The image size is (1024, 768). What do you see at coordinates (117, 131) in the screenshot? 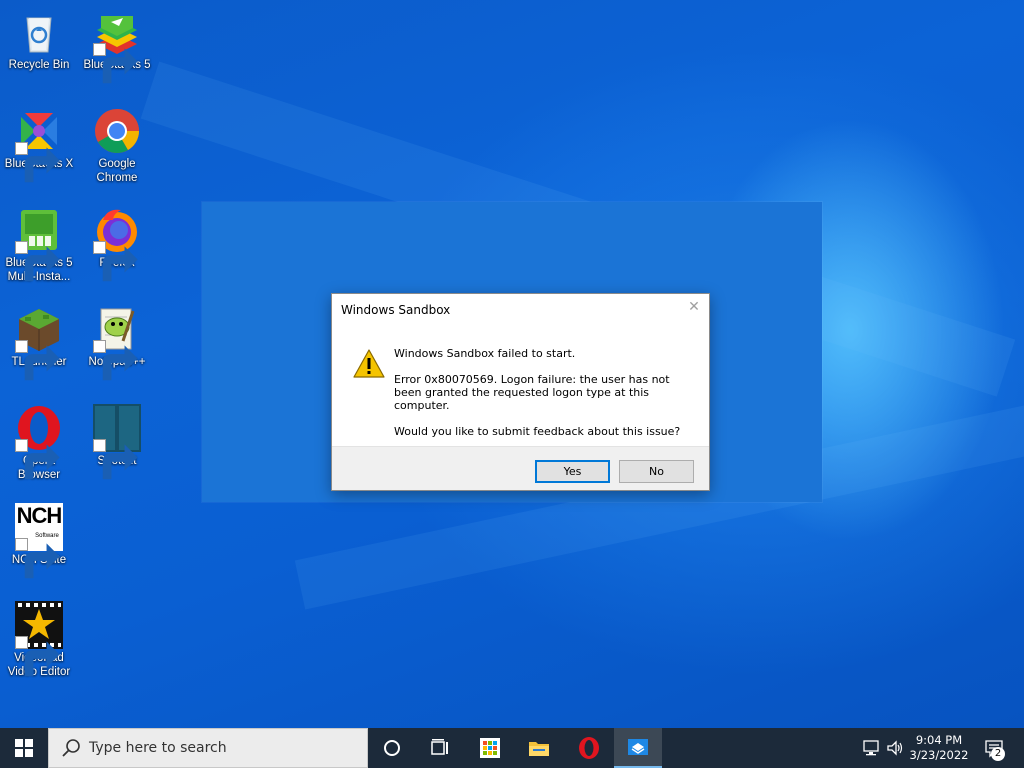
I see `chrome-icon` at bounding box center [117, 131].